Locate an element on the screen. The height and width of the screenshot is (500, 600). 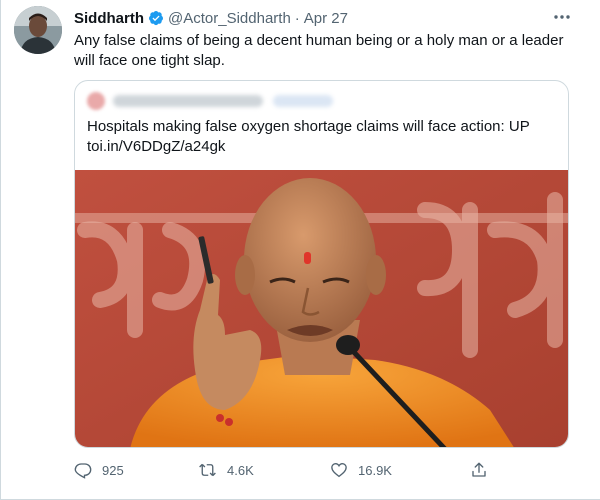
share-icon is located at coordinates (479, 469).